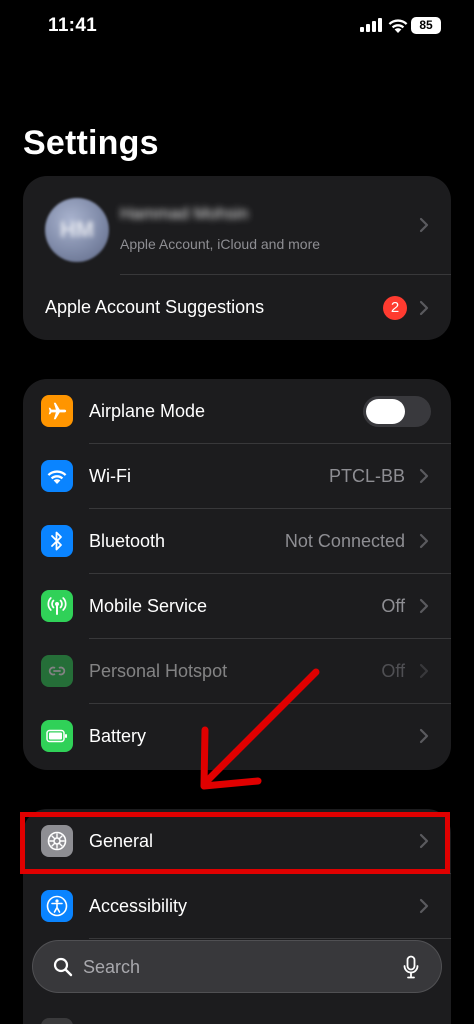  Describe the element at coordinates (138, 906) in the screenshot. I see `accessibility-label: Accessibility` at that location.